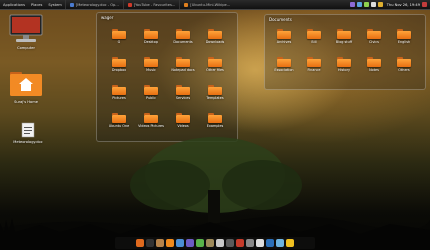 The width and height of the screenshot is (430, 250). Describe the element at coordinates (26, 28) in the screenshot. I see `computer-icon` at that location.